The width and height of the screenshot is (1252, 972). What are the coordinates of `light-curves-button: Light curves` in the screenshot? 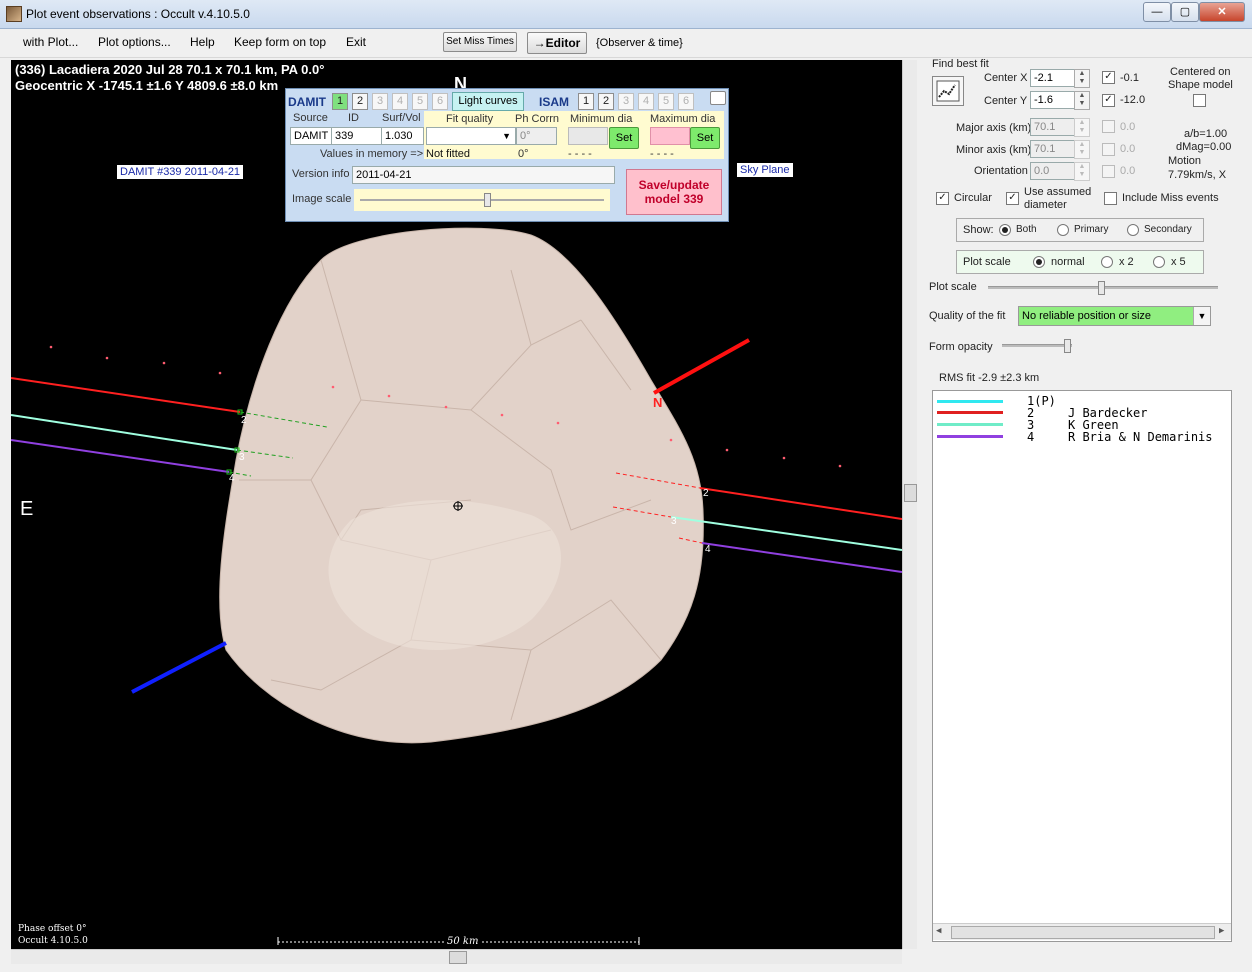 It's located at (488, 101).